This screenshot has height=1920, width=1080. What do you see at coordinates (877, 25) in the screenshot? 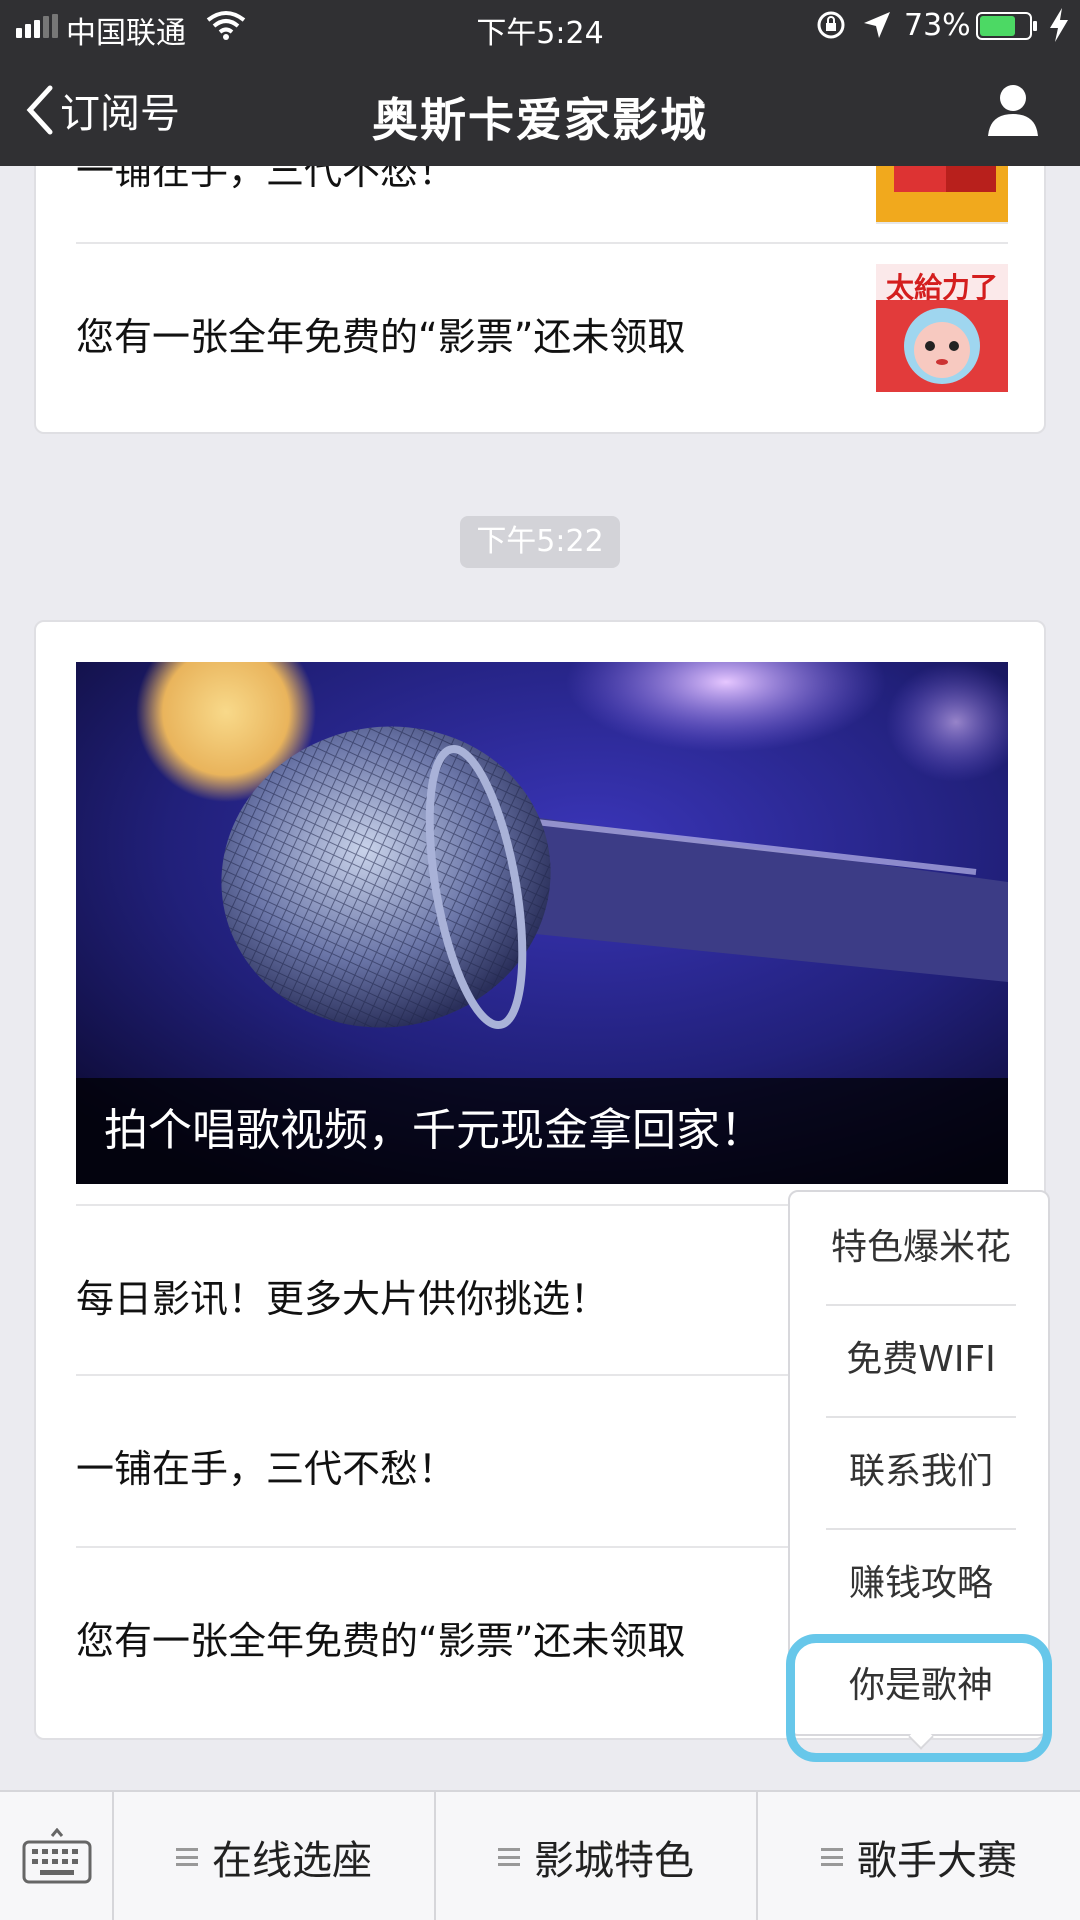
I see `location-arrow-icon` at bounding box center [877, 25].